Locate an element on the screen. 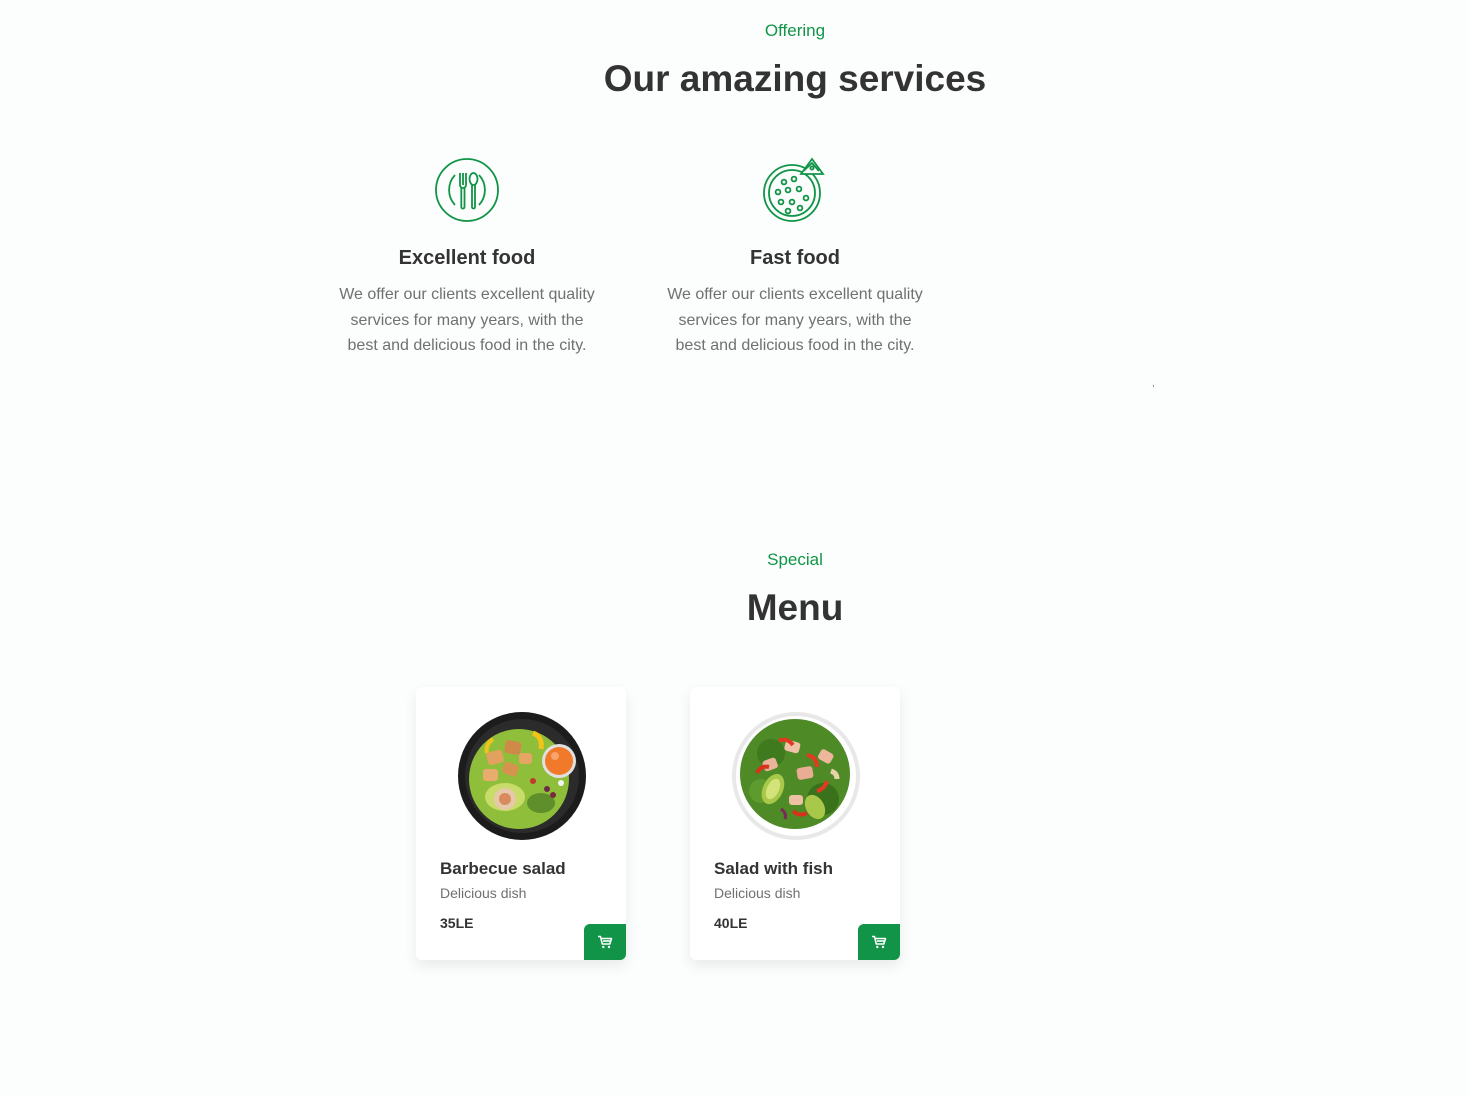  service-title: Fast food is located at coordinates (795, 258).